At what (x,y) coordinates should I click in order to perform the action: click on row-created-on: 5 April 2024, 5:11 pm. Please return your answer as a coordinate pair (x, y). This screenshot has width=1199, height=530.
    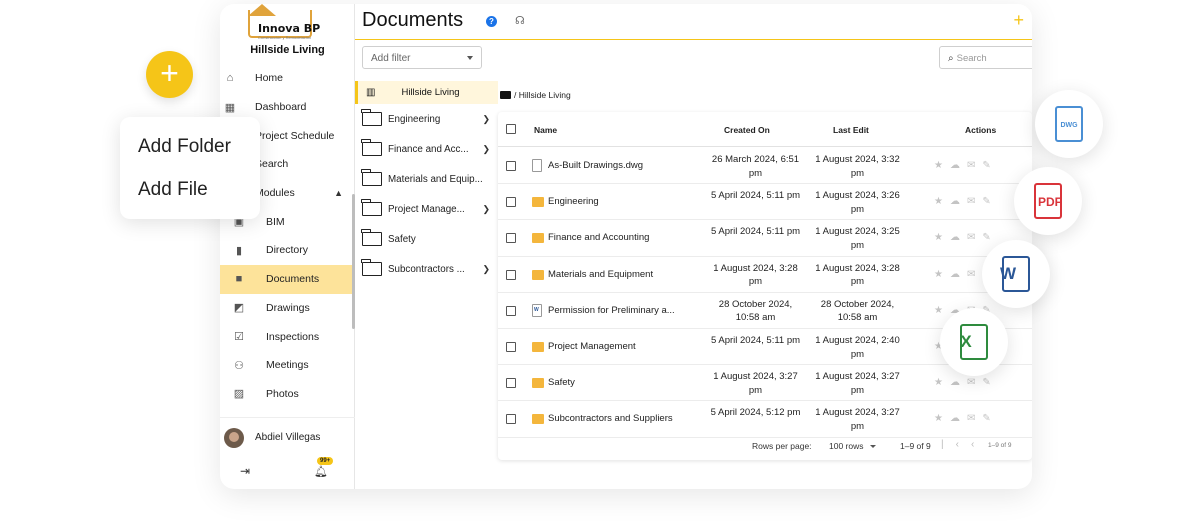
    Looking at the image, I should click on (755, 196).